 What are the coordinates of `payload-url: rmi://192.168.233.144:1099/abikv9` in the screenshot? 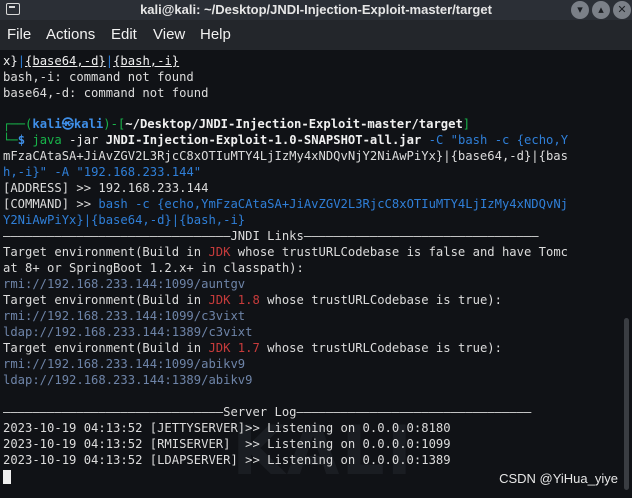 It's located at (124, 364).